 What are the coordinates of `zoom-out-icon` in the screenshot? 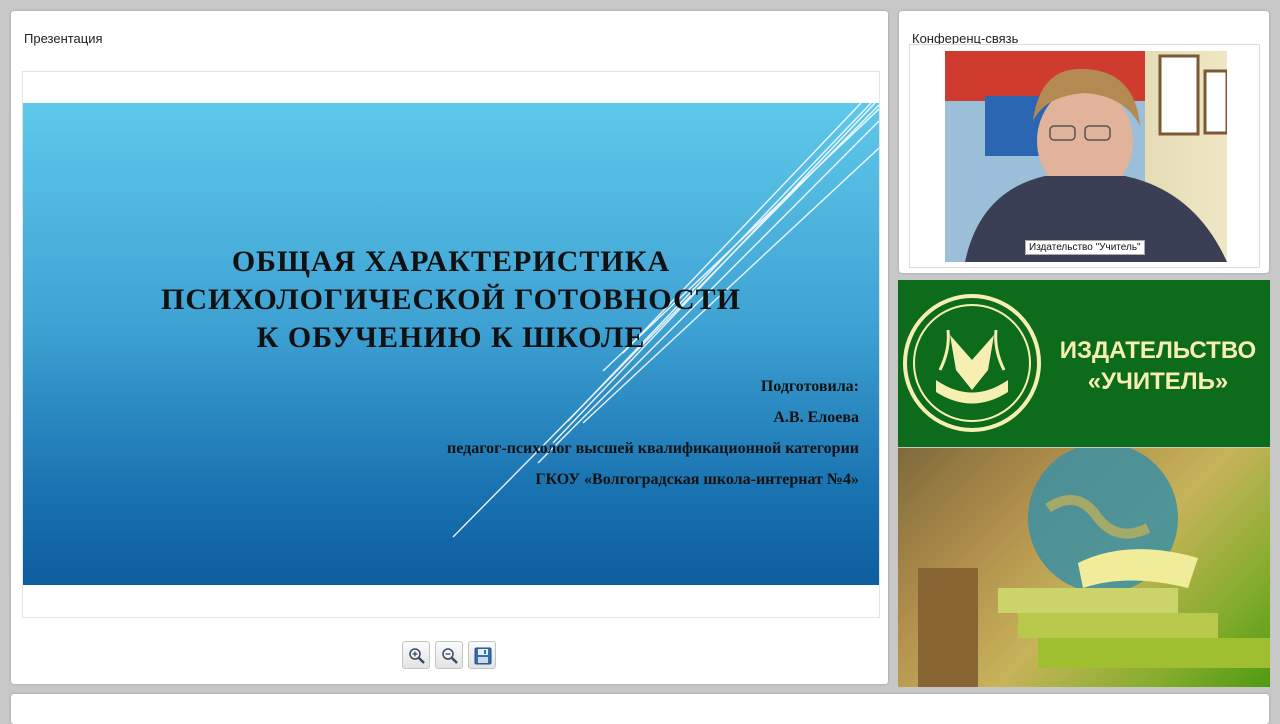 It's located at (450, 656).